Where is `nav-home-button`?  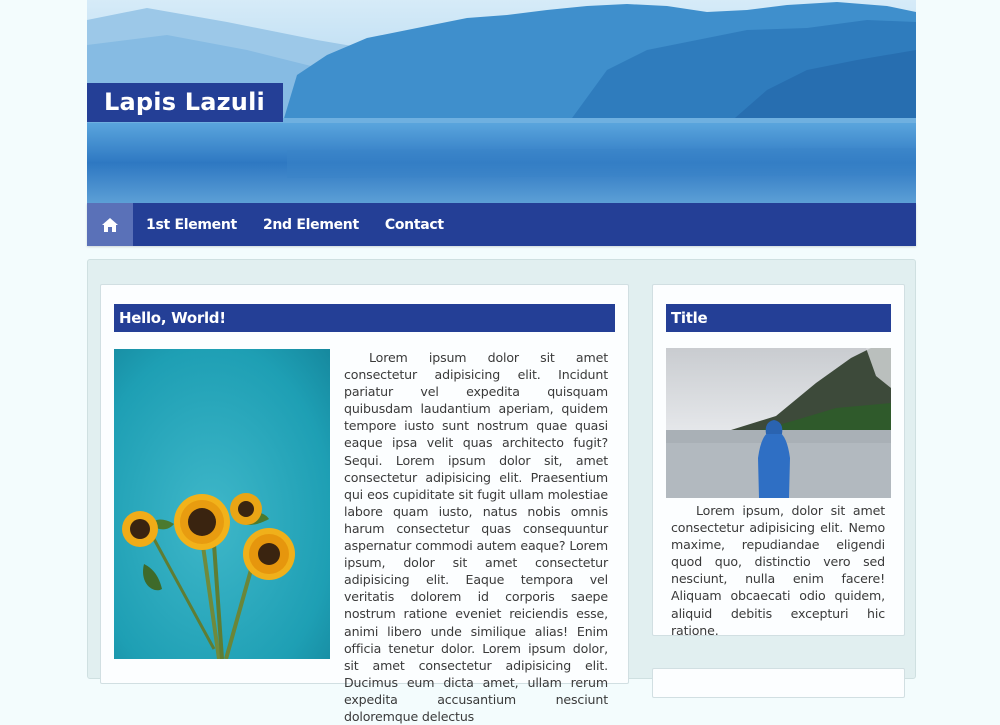 nav-home-button is located at coordinates (110, 224).